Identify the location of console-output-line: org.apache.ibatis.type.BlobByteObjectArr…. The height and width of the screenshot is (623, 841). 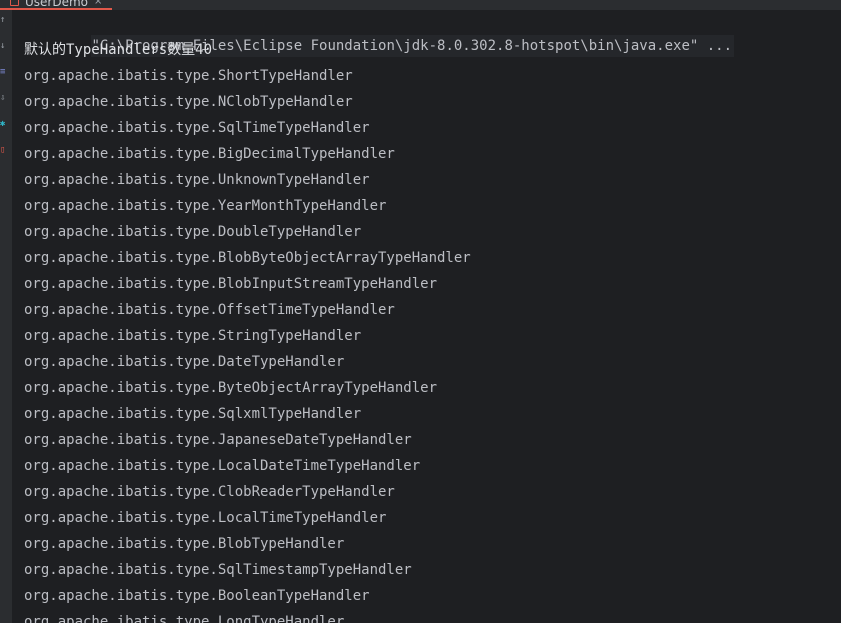
(247, 258).